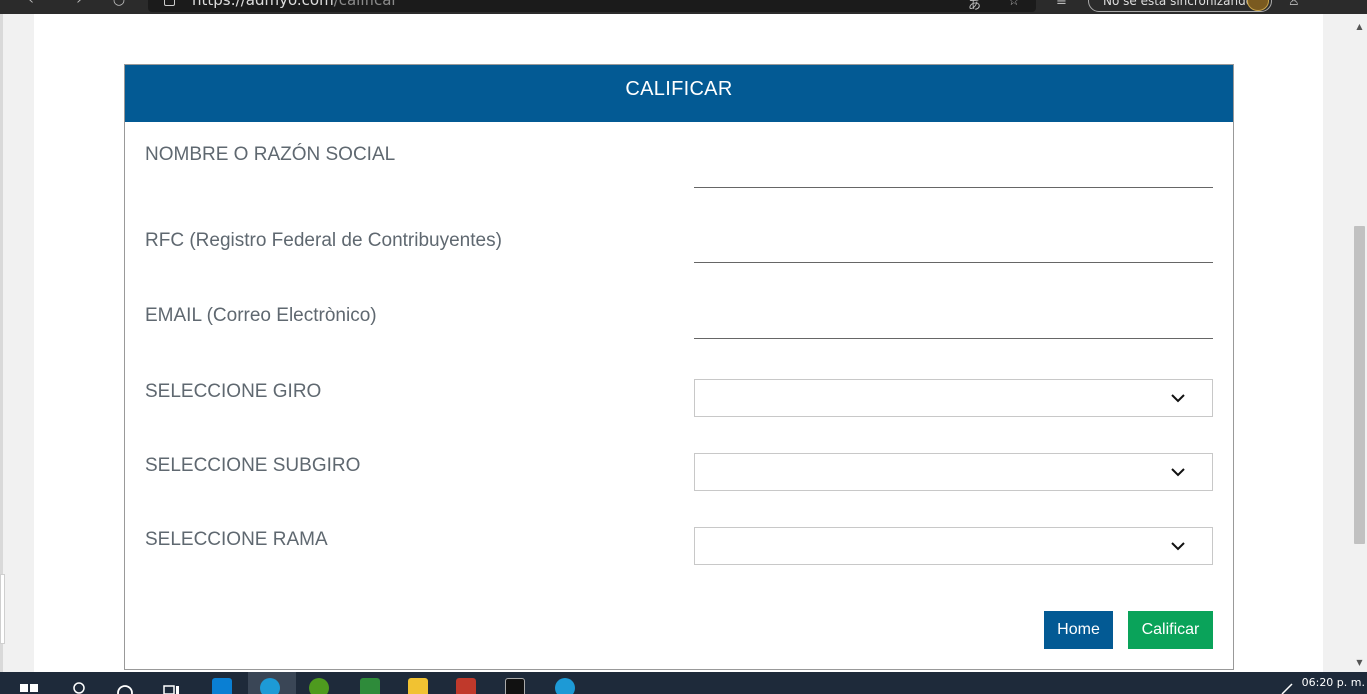 Image resolution: width=1367 pixels, height=694 pixels. Describe the element at coordinates (1359, 664) in the screenshot. I see `scroll-down-icon: ▼` at that location.